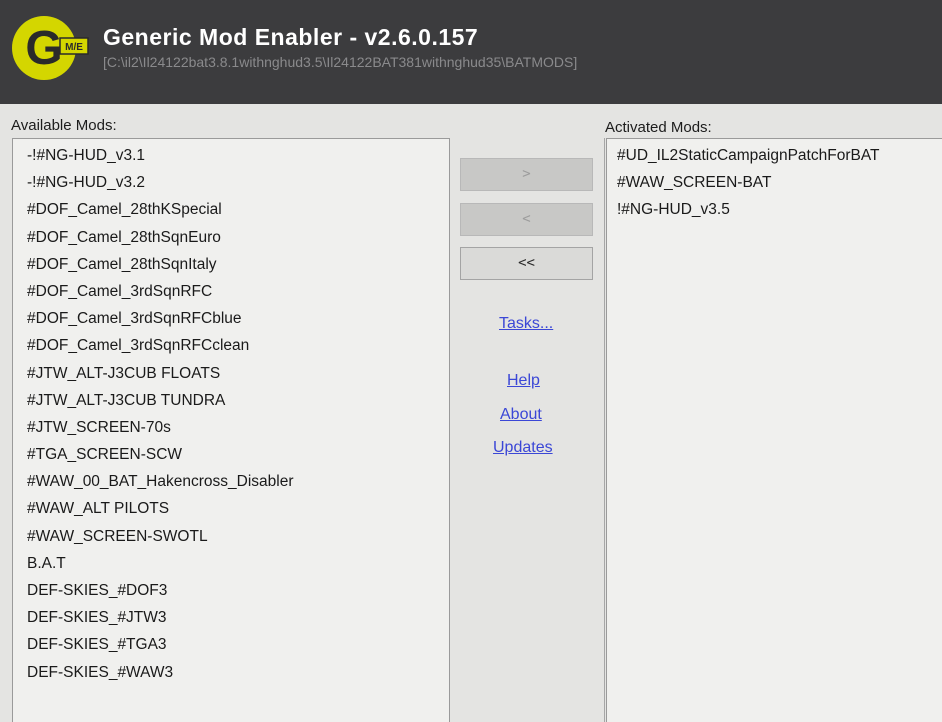 This screenshot has height=722, width=942. What do you see at coordinates (231, 563) in the screenshot?
I see `available-mod-item: B.A.T` at bounding box center [231, 563].